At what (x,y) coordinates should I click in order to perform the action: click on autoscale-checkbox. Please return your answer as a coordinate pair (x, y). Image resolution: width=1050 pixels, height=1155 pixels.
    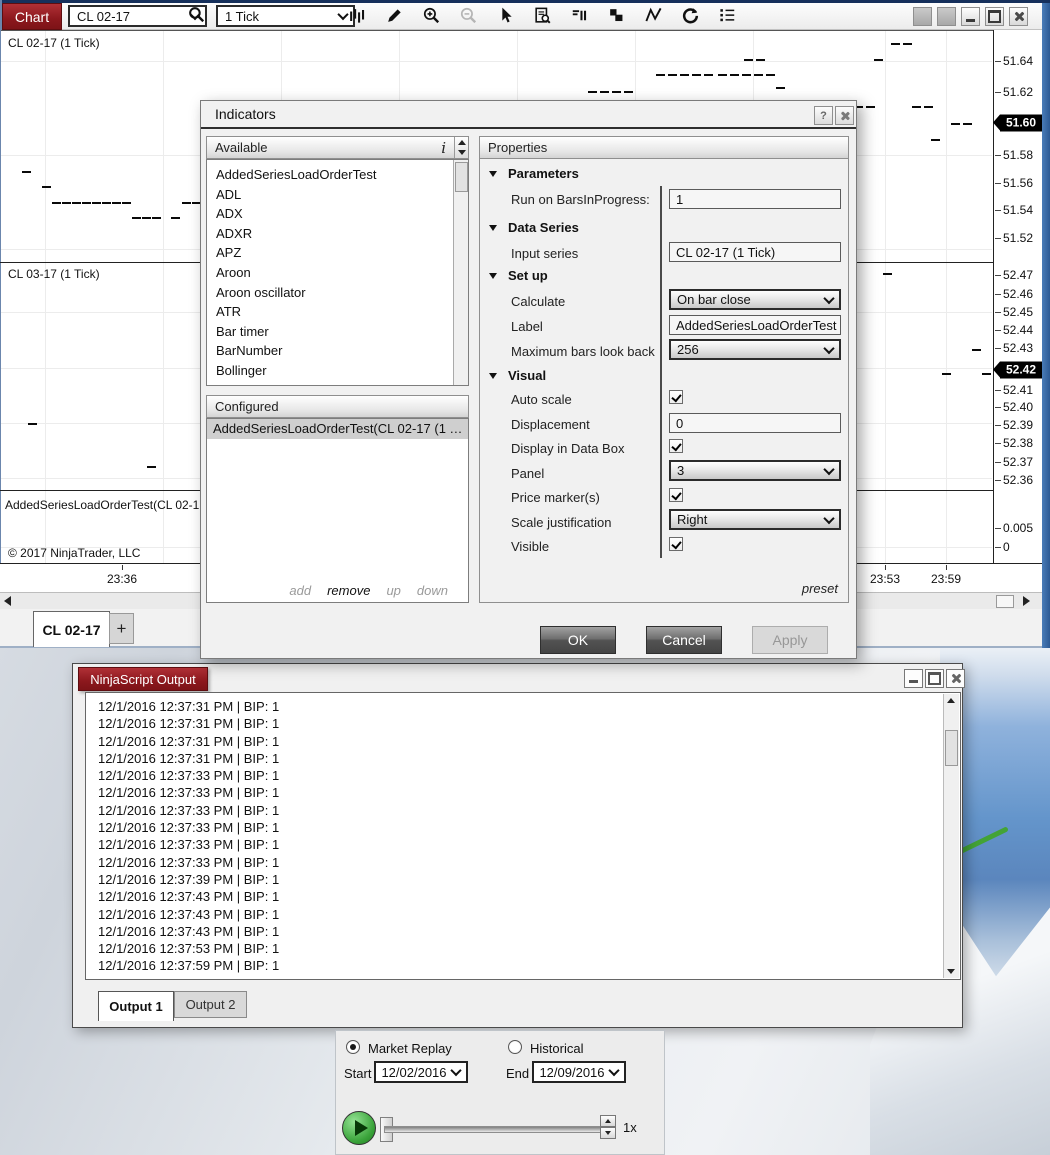
    Looking at the image, I should click on (676, 397).